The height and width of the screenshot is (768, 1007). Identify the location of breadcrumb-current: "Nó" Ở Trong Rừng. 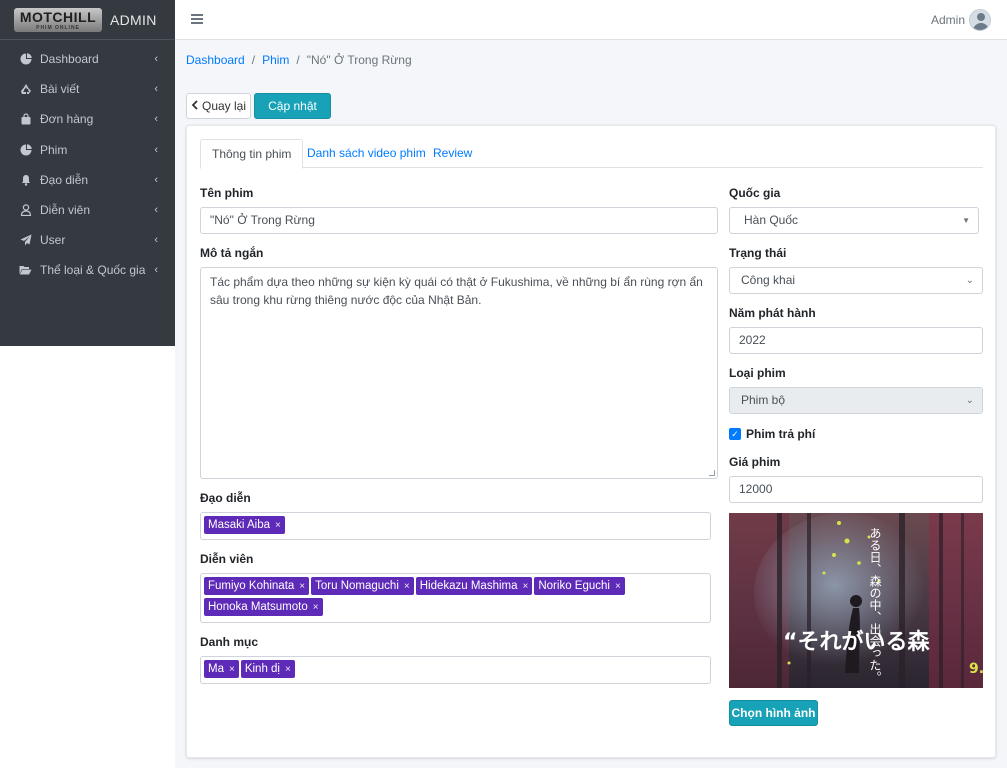
(359, 60).